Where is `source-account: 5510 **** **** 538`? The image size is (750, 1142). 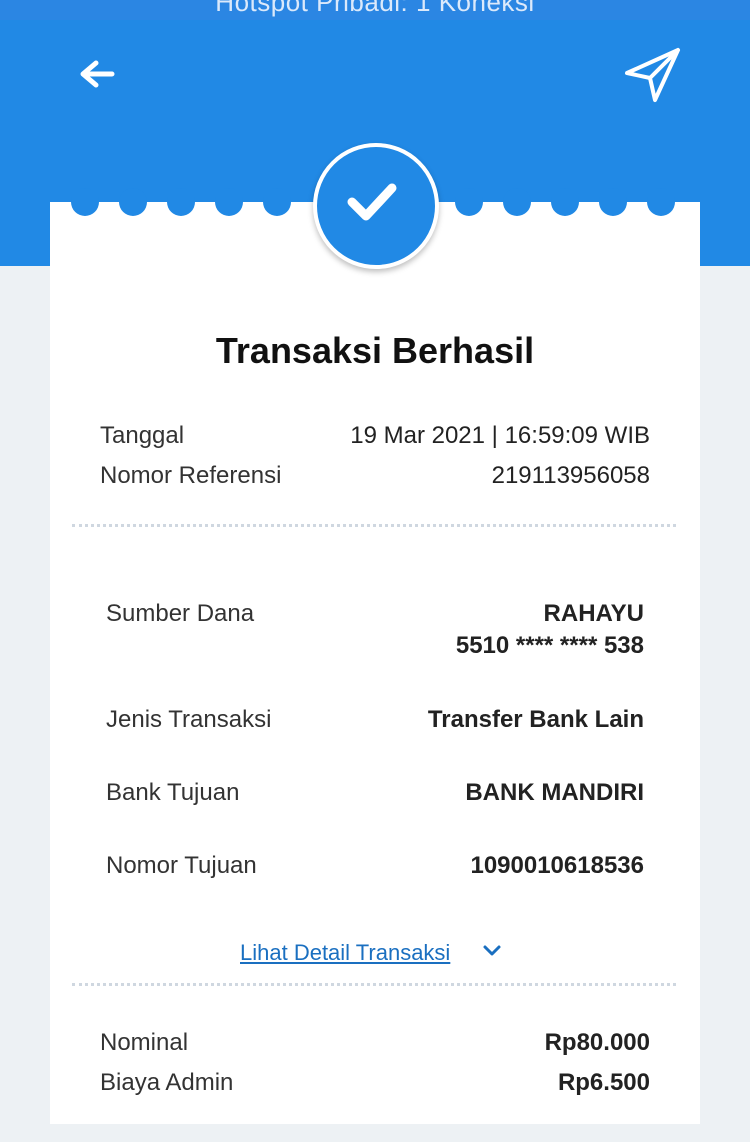
source-account: 5510 **** **** 538 is located at coordinates (549, 645).